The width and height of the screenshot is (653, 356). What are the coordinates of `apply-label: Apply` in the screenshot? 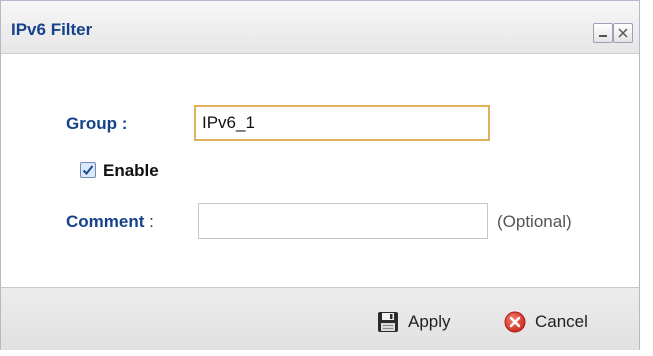 It's located at (429, 321).